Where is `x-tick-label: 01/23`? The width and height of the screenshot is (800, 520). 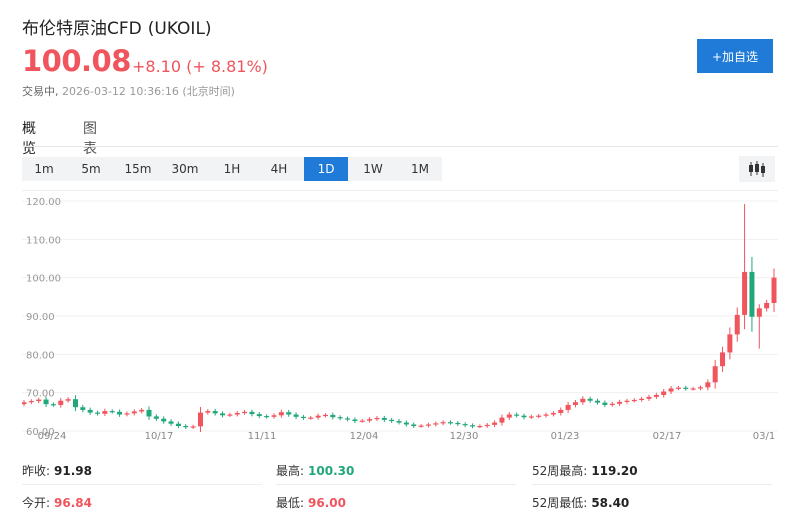 x-tick-label: 01/23 is located at coordinates (565, 436).